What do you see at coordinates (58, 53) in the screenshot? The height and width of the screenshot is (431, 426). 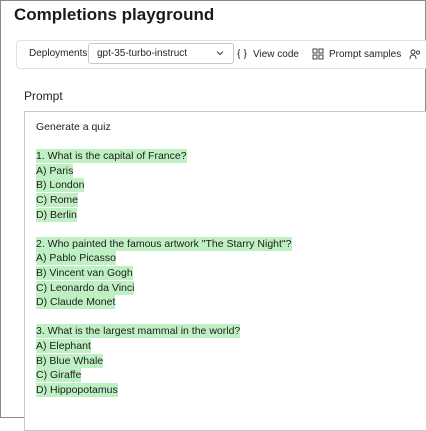 I see `deployments-label: Deployments` at bounding box center [58, 53].